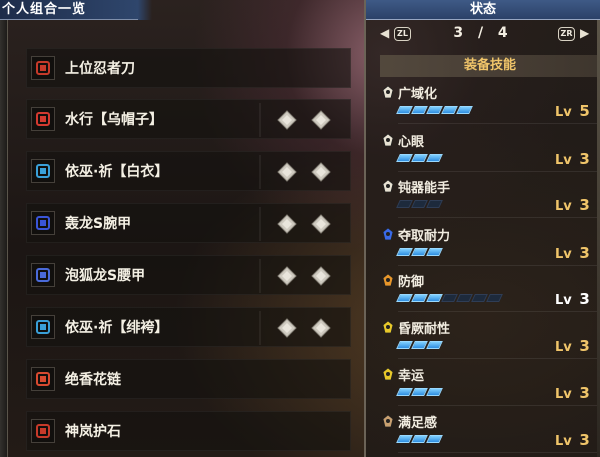 The image size is (600, 457). I want to click on equipment-row: 绝香花链, so click(188, 379).